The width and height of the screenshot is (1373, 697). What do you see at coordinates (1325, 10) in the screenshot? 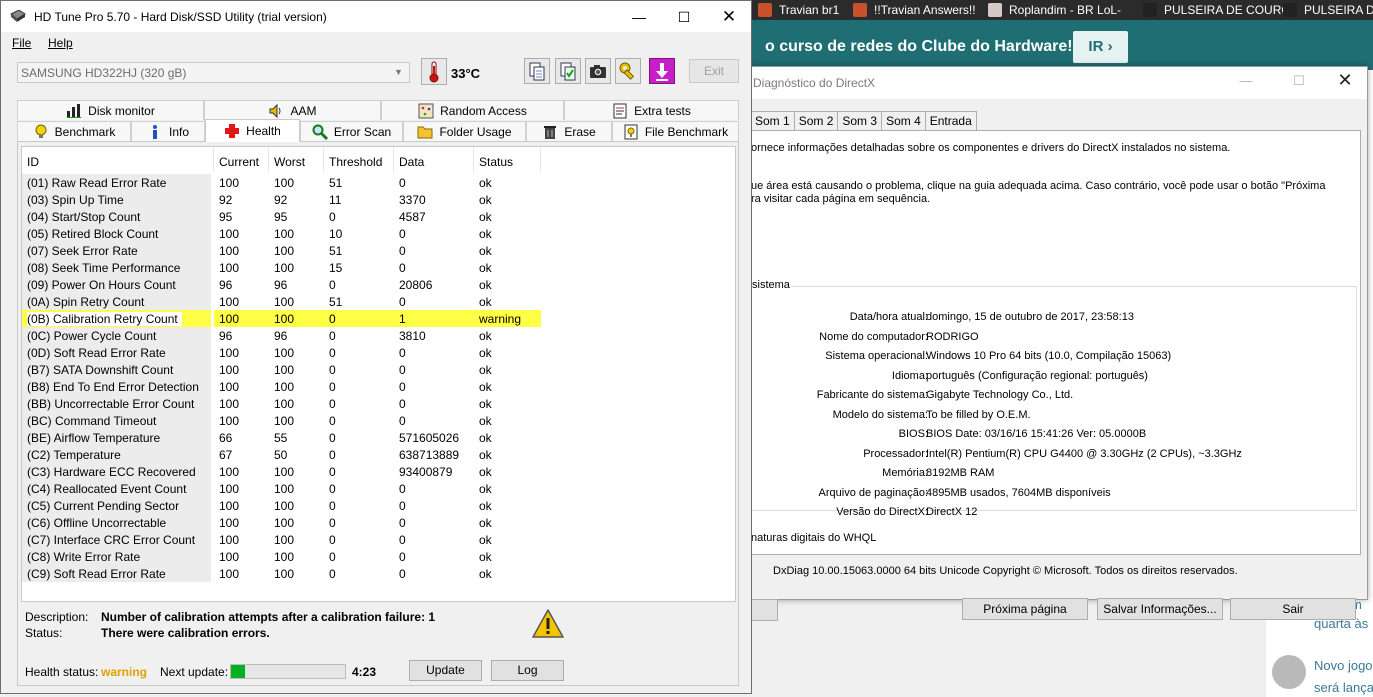
I see `browser-tab: PULSEIRA D` at bounding box center [1325, 10].